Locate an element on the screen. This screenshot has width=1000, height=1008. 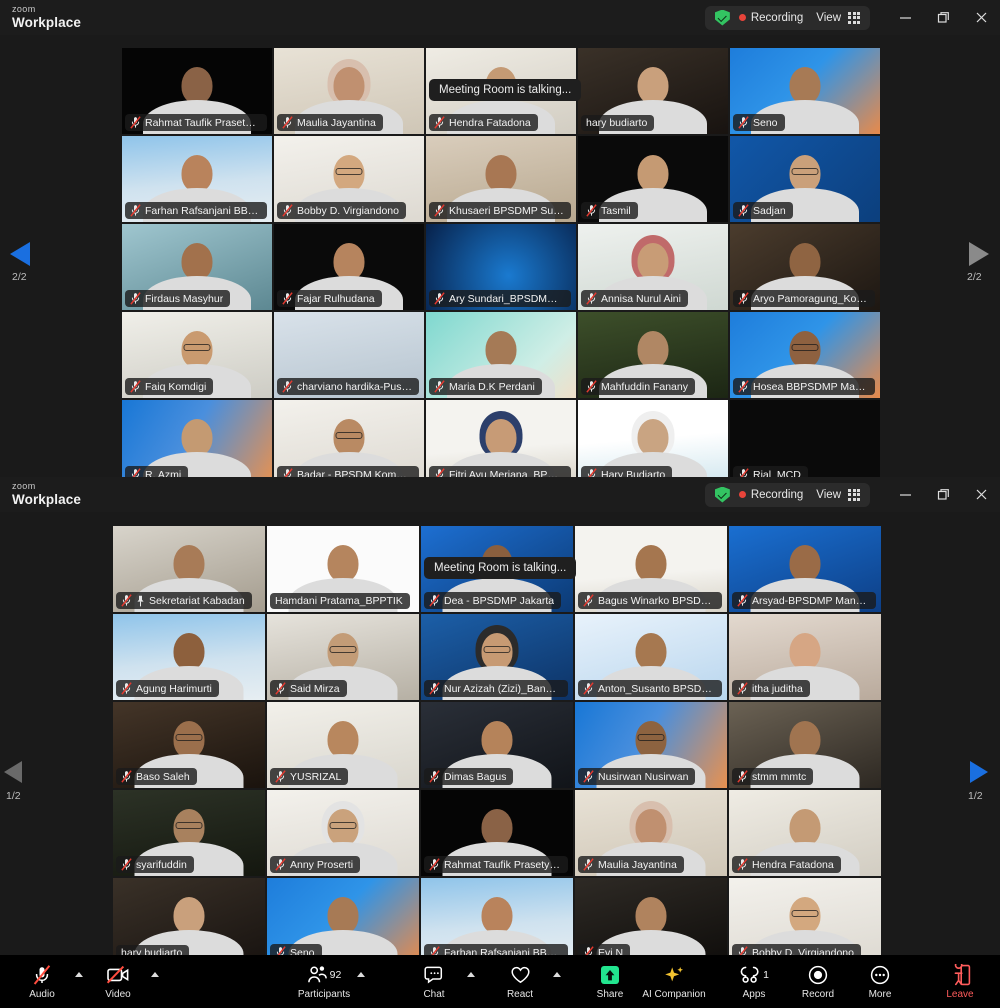
participant-tile: Farhan Rafsanjani BBPSDMP is located at coordinates (197, 179).